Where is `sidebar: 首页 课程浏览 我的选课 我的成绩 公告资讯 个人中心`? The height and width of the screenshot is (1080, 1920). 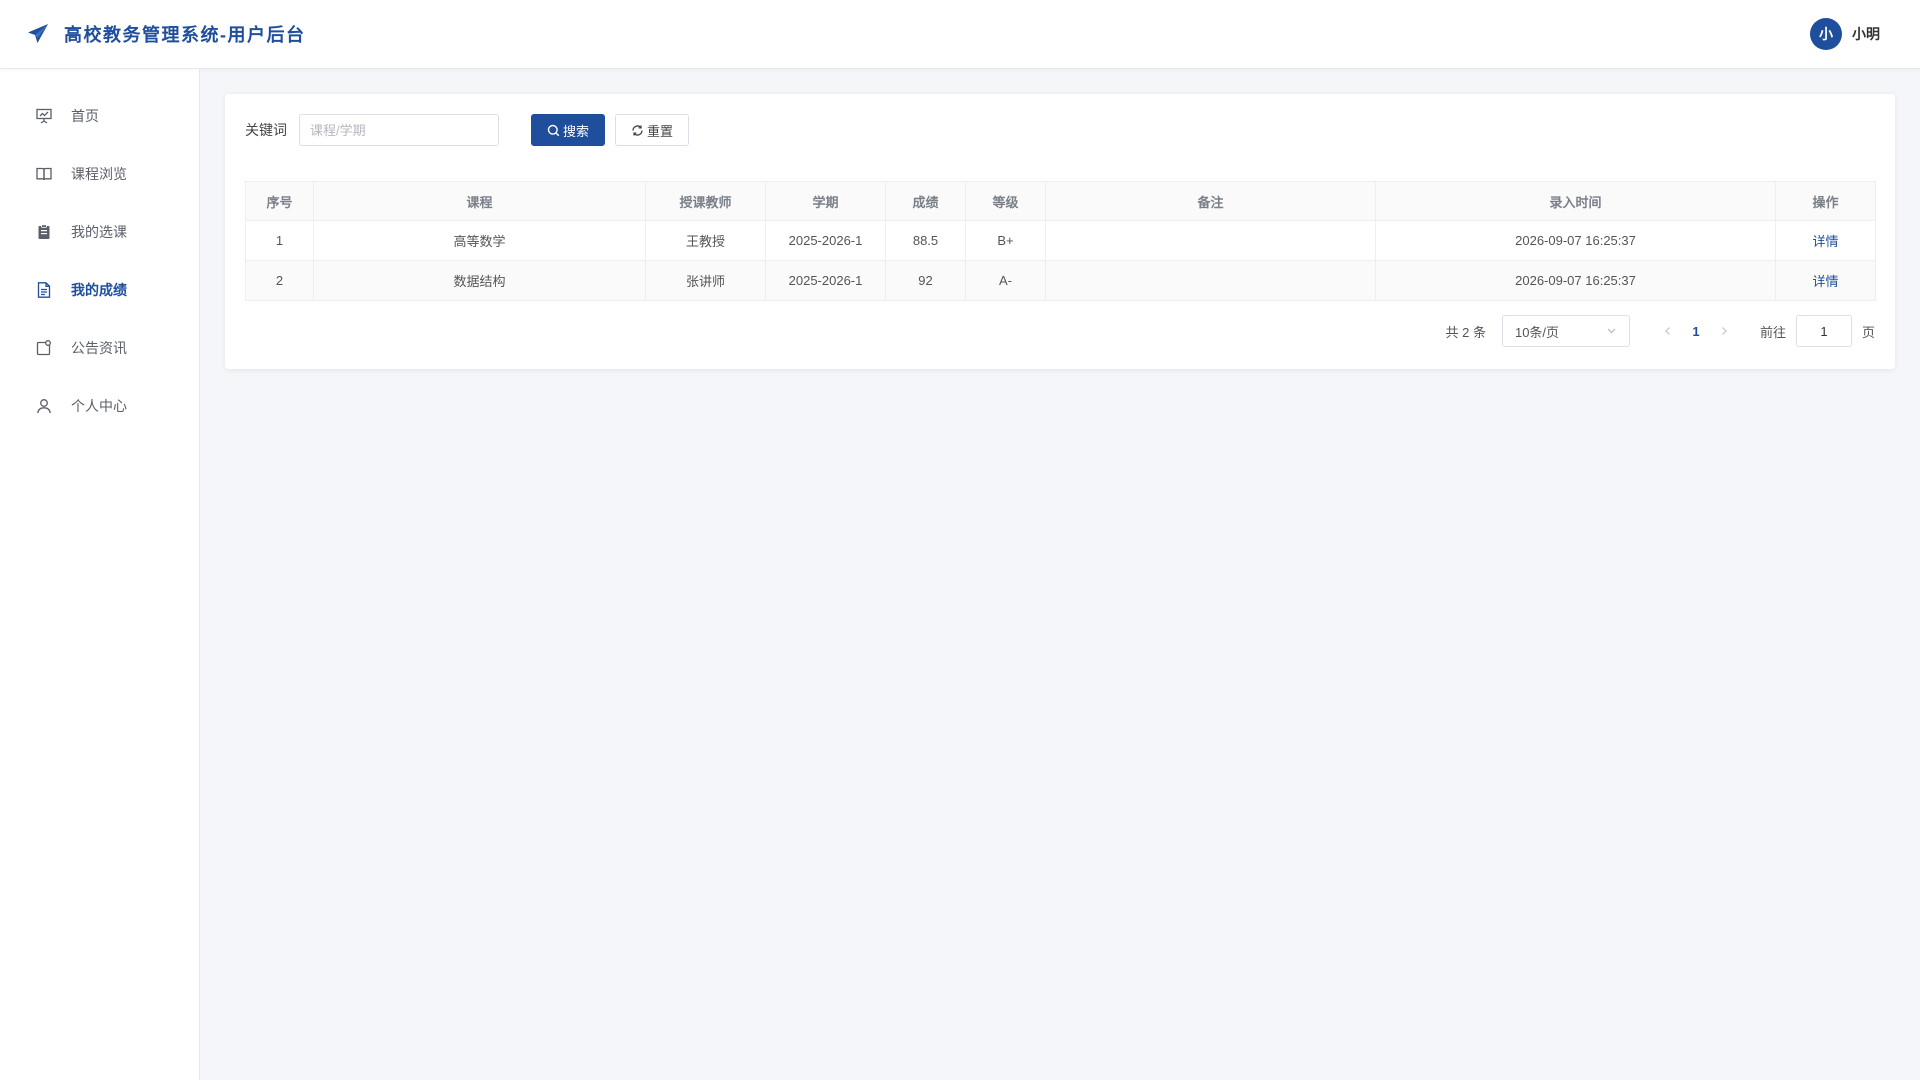
sidebar: 首页 课程浏览 我的选课 我的成绩 公告资讯 个人中心 is located at coordinates (100, 574).